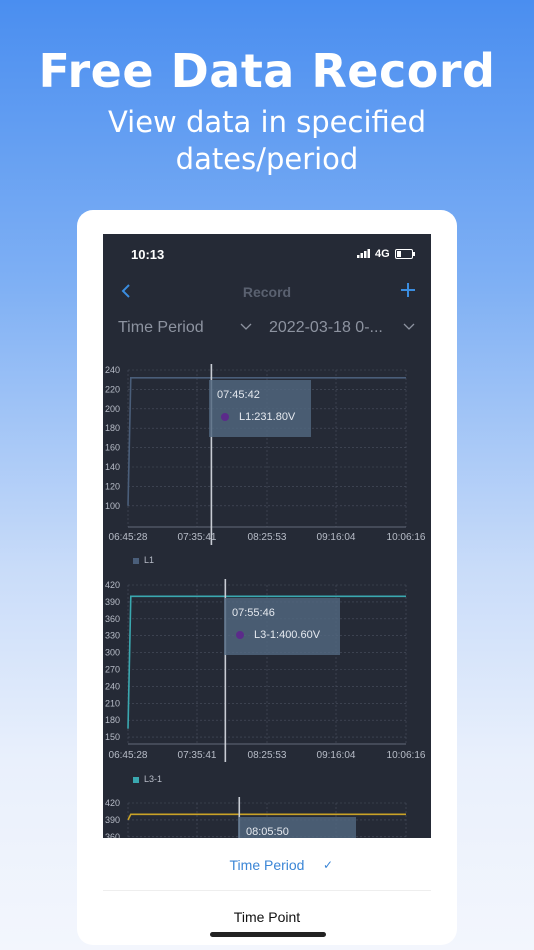  I want to click on tooltip-value: L3-1:400.60V, so click(287, 635).